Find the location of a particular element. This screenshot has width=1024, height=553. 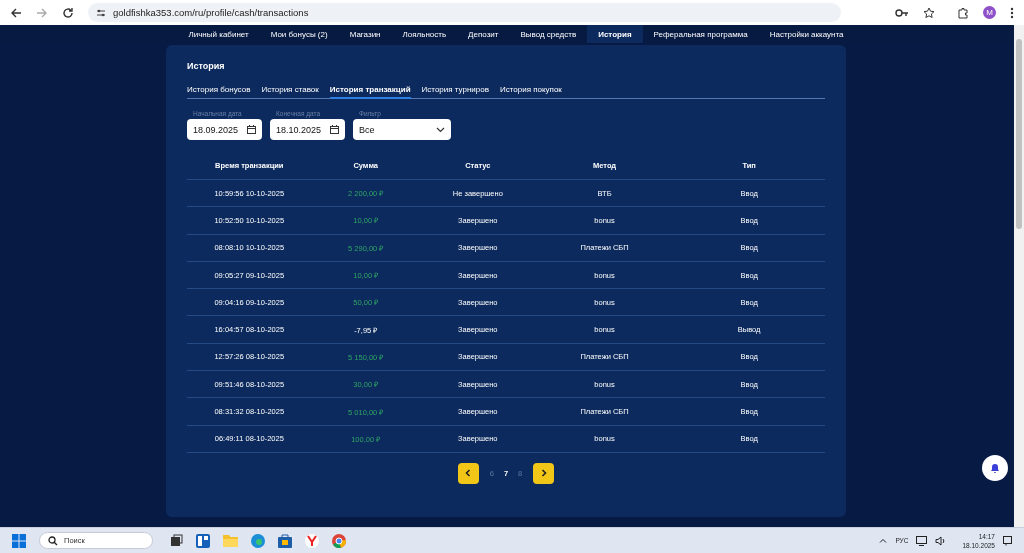

chevron-up-icon is located at coordinates (883, 540).